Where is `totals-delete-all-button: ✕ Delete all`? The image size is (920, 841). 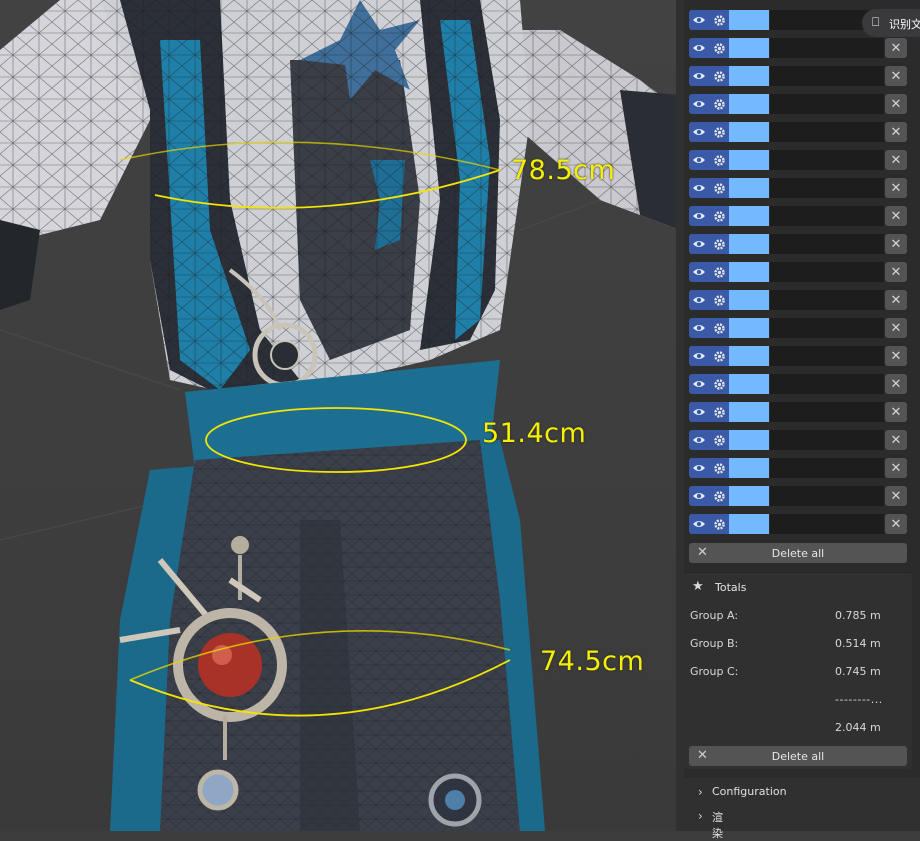
totals-delete-all-button: ✕ Delete all is located at coordinates (798, 756).